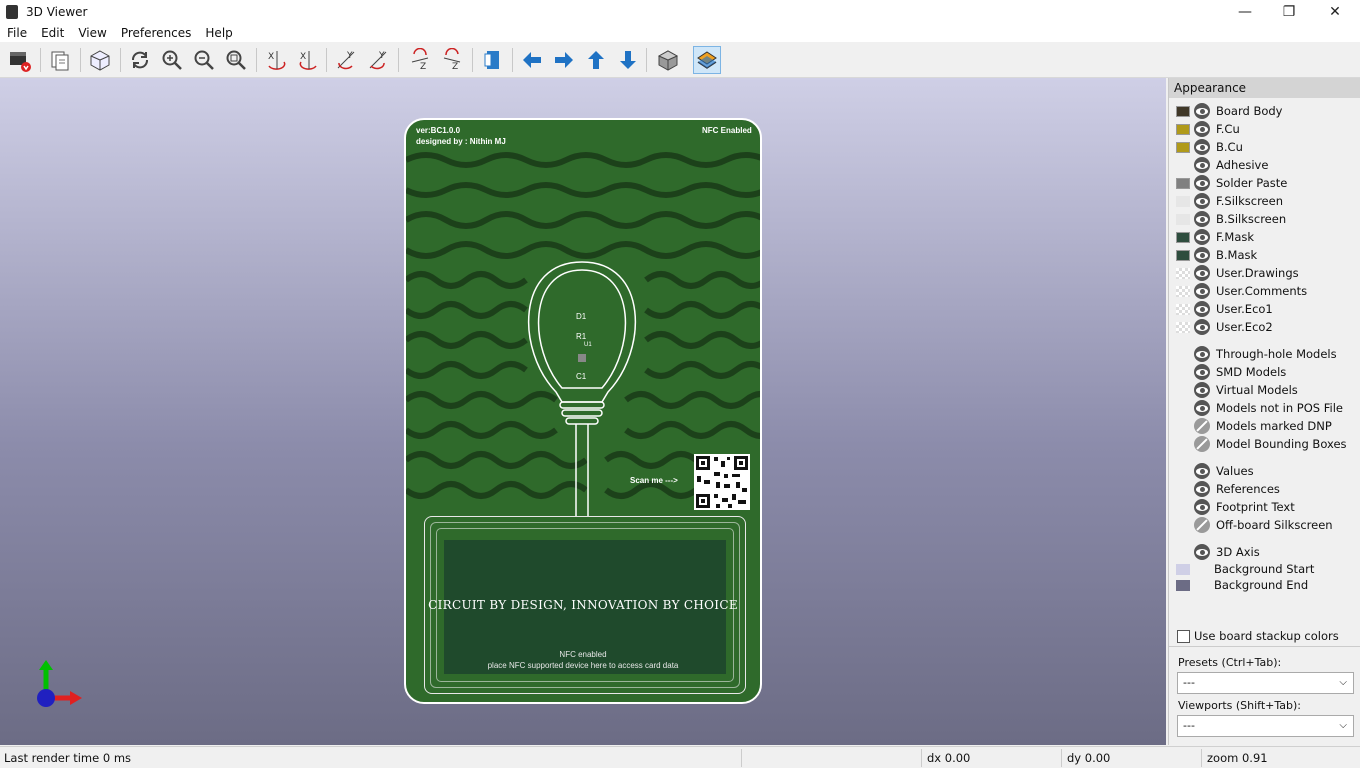 This screenshot has width=1360, height=768. I want to click on zoom-fit-icon, so click(236, 60).